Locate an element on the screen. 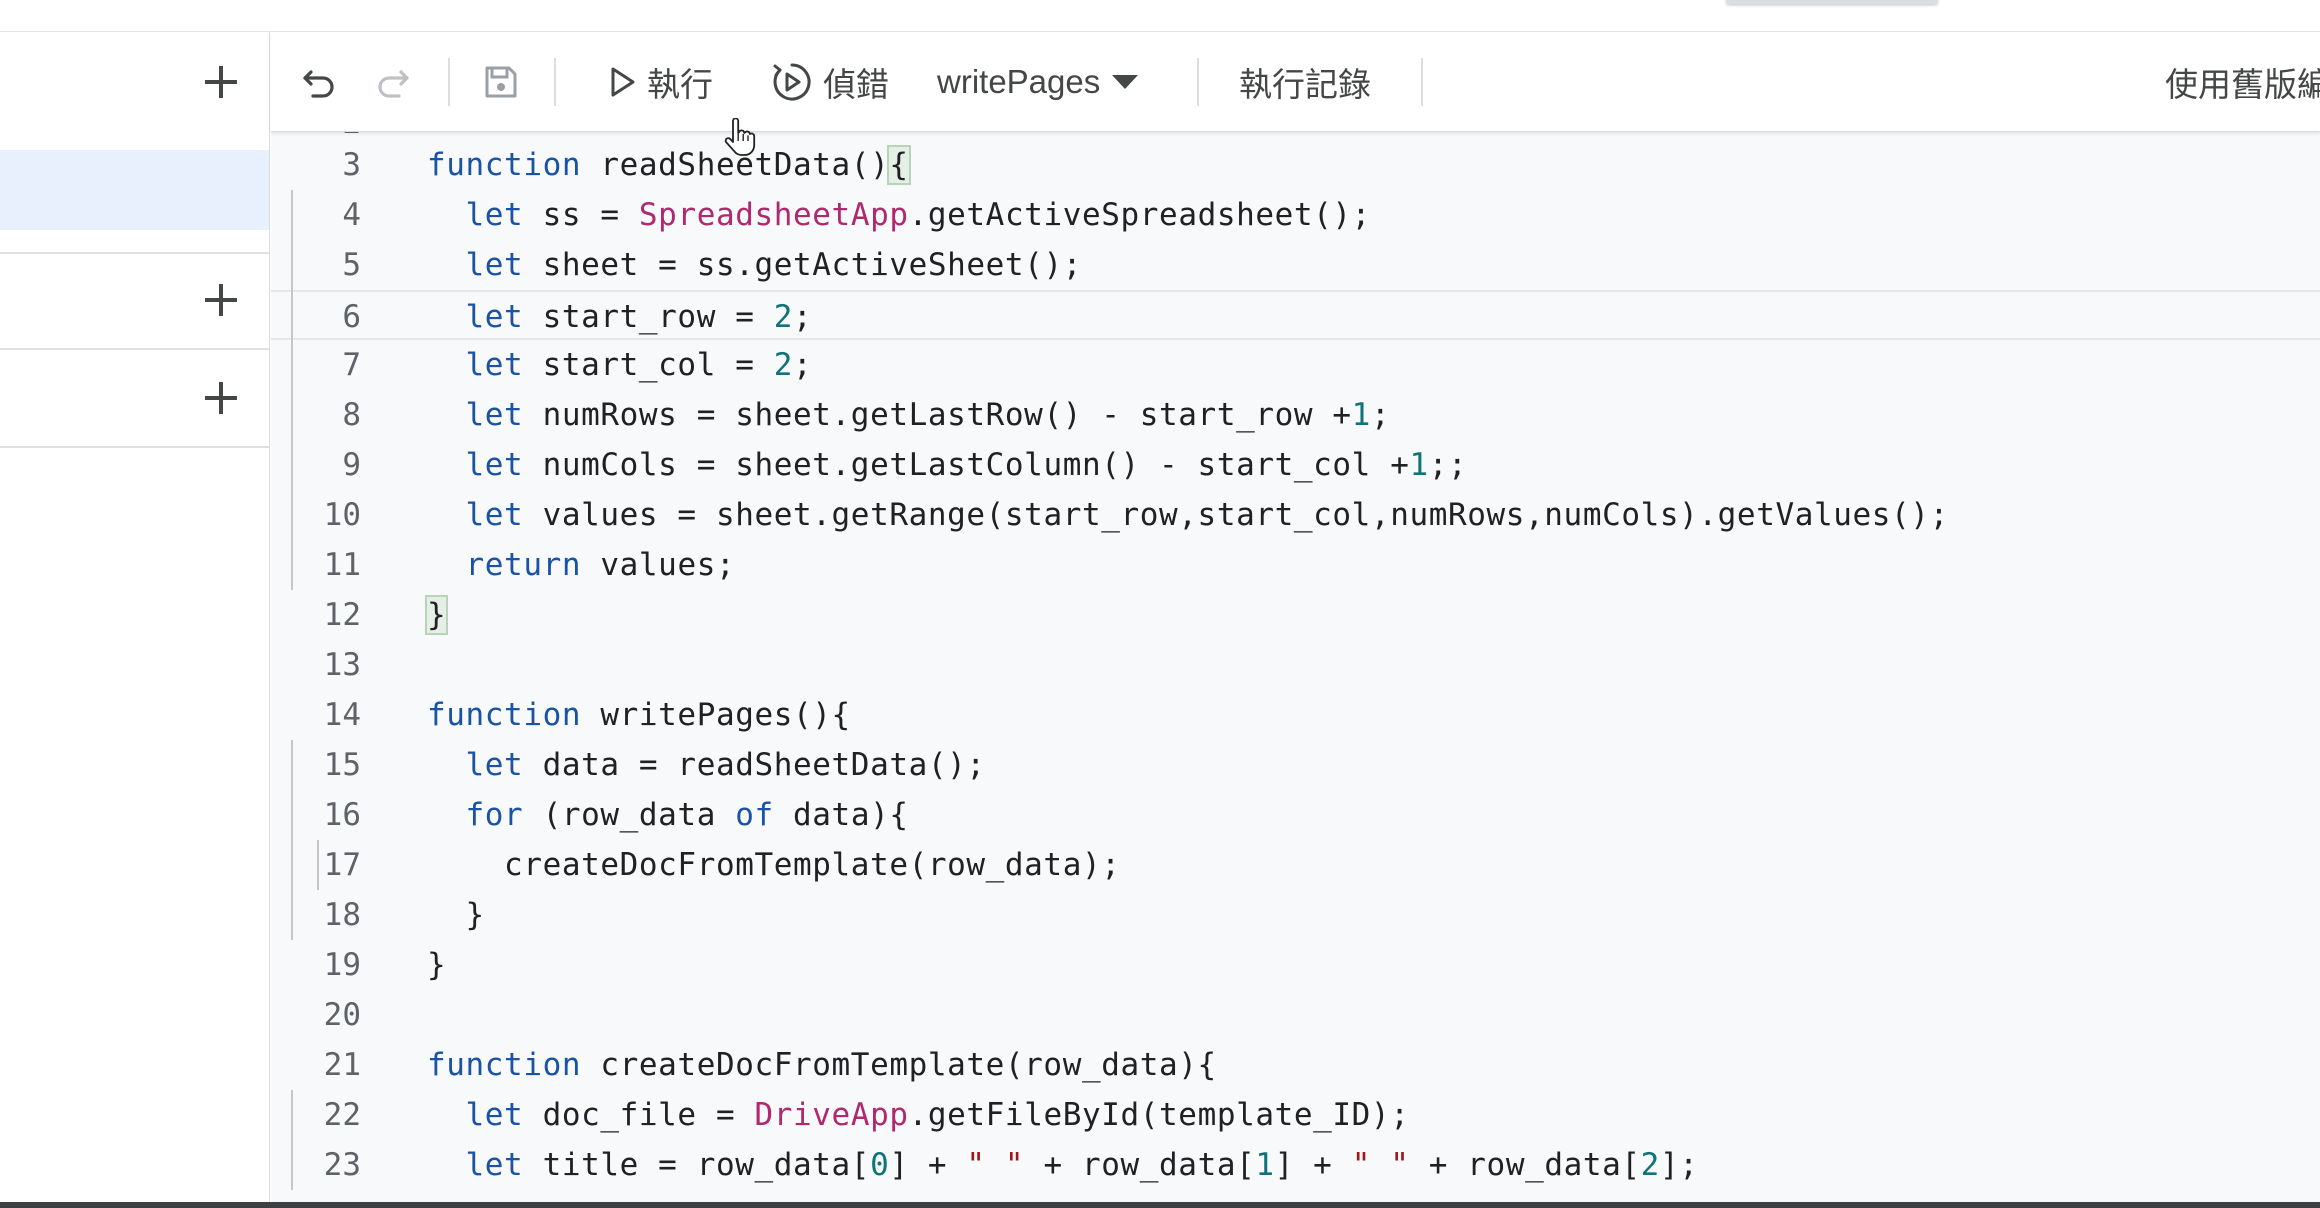 This screenshot has width=2320, height=1208. line-number: 12 is located at coordinates (342, 615).